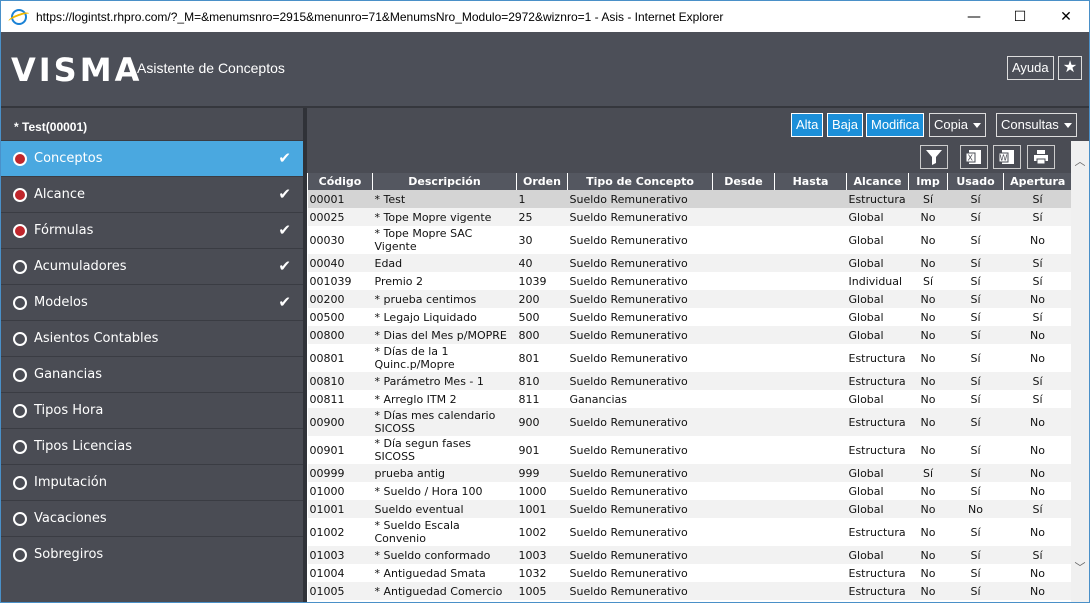 This screenshot has height=603, width=1090. Describe the element at coordinates (1036, 125) in the screenshot. I see `consultas-dropdown: Consultas` at that location.